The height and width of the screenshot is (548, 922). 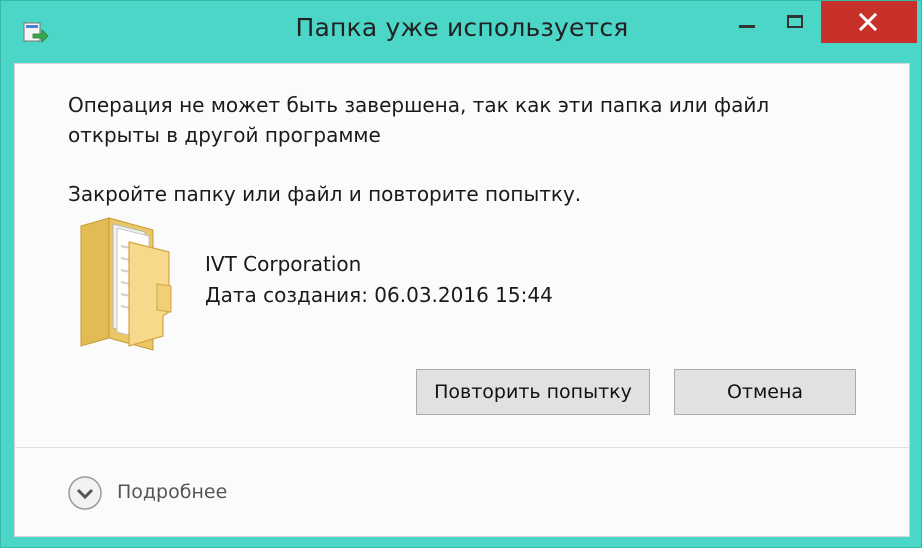 I want to click on minimize-button, so click(x=746, y=22).